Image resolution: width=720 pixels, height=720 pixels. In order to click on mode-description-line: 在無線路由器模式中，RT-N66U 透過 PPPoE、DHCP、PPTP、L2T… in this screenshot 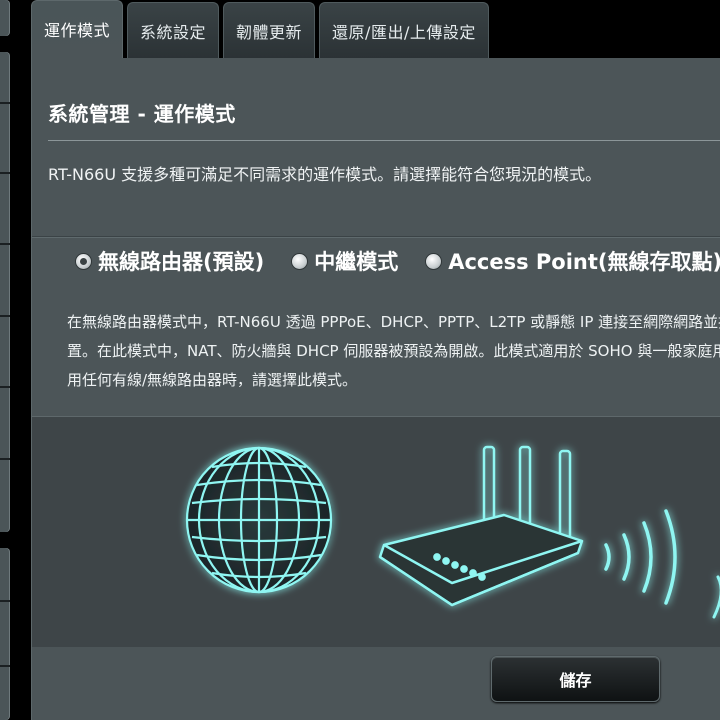, I will do `click(393, 322)`.